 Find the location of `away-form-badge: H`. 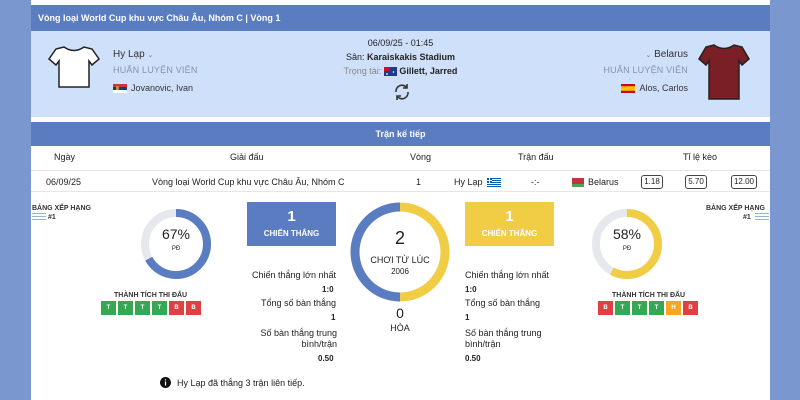

away-form-badge: H is located at coordinates (673, 308).